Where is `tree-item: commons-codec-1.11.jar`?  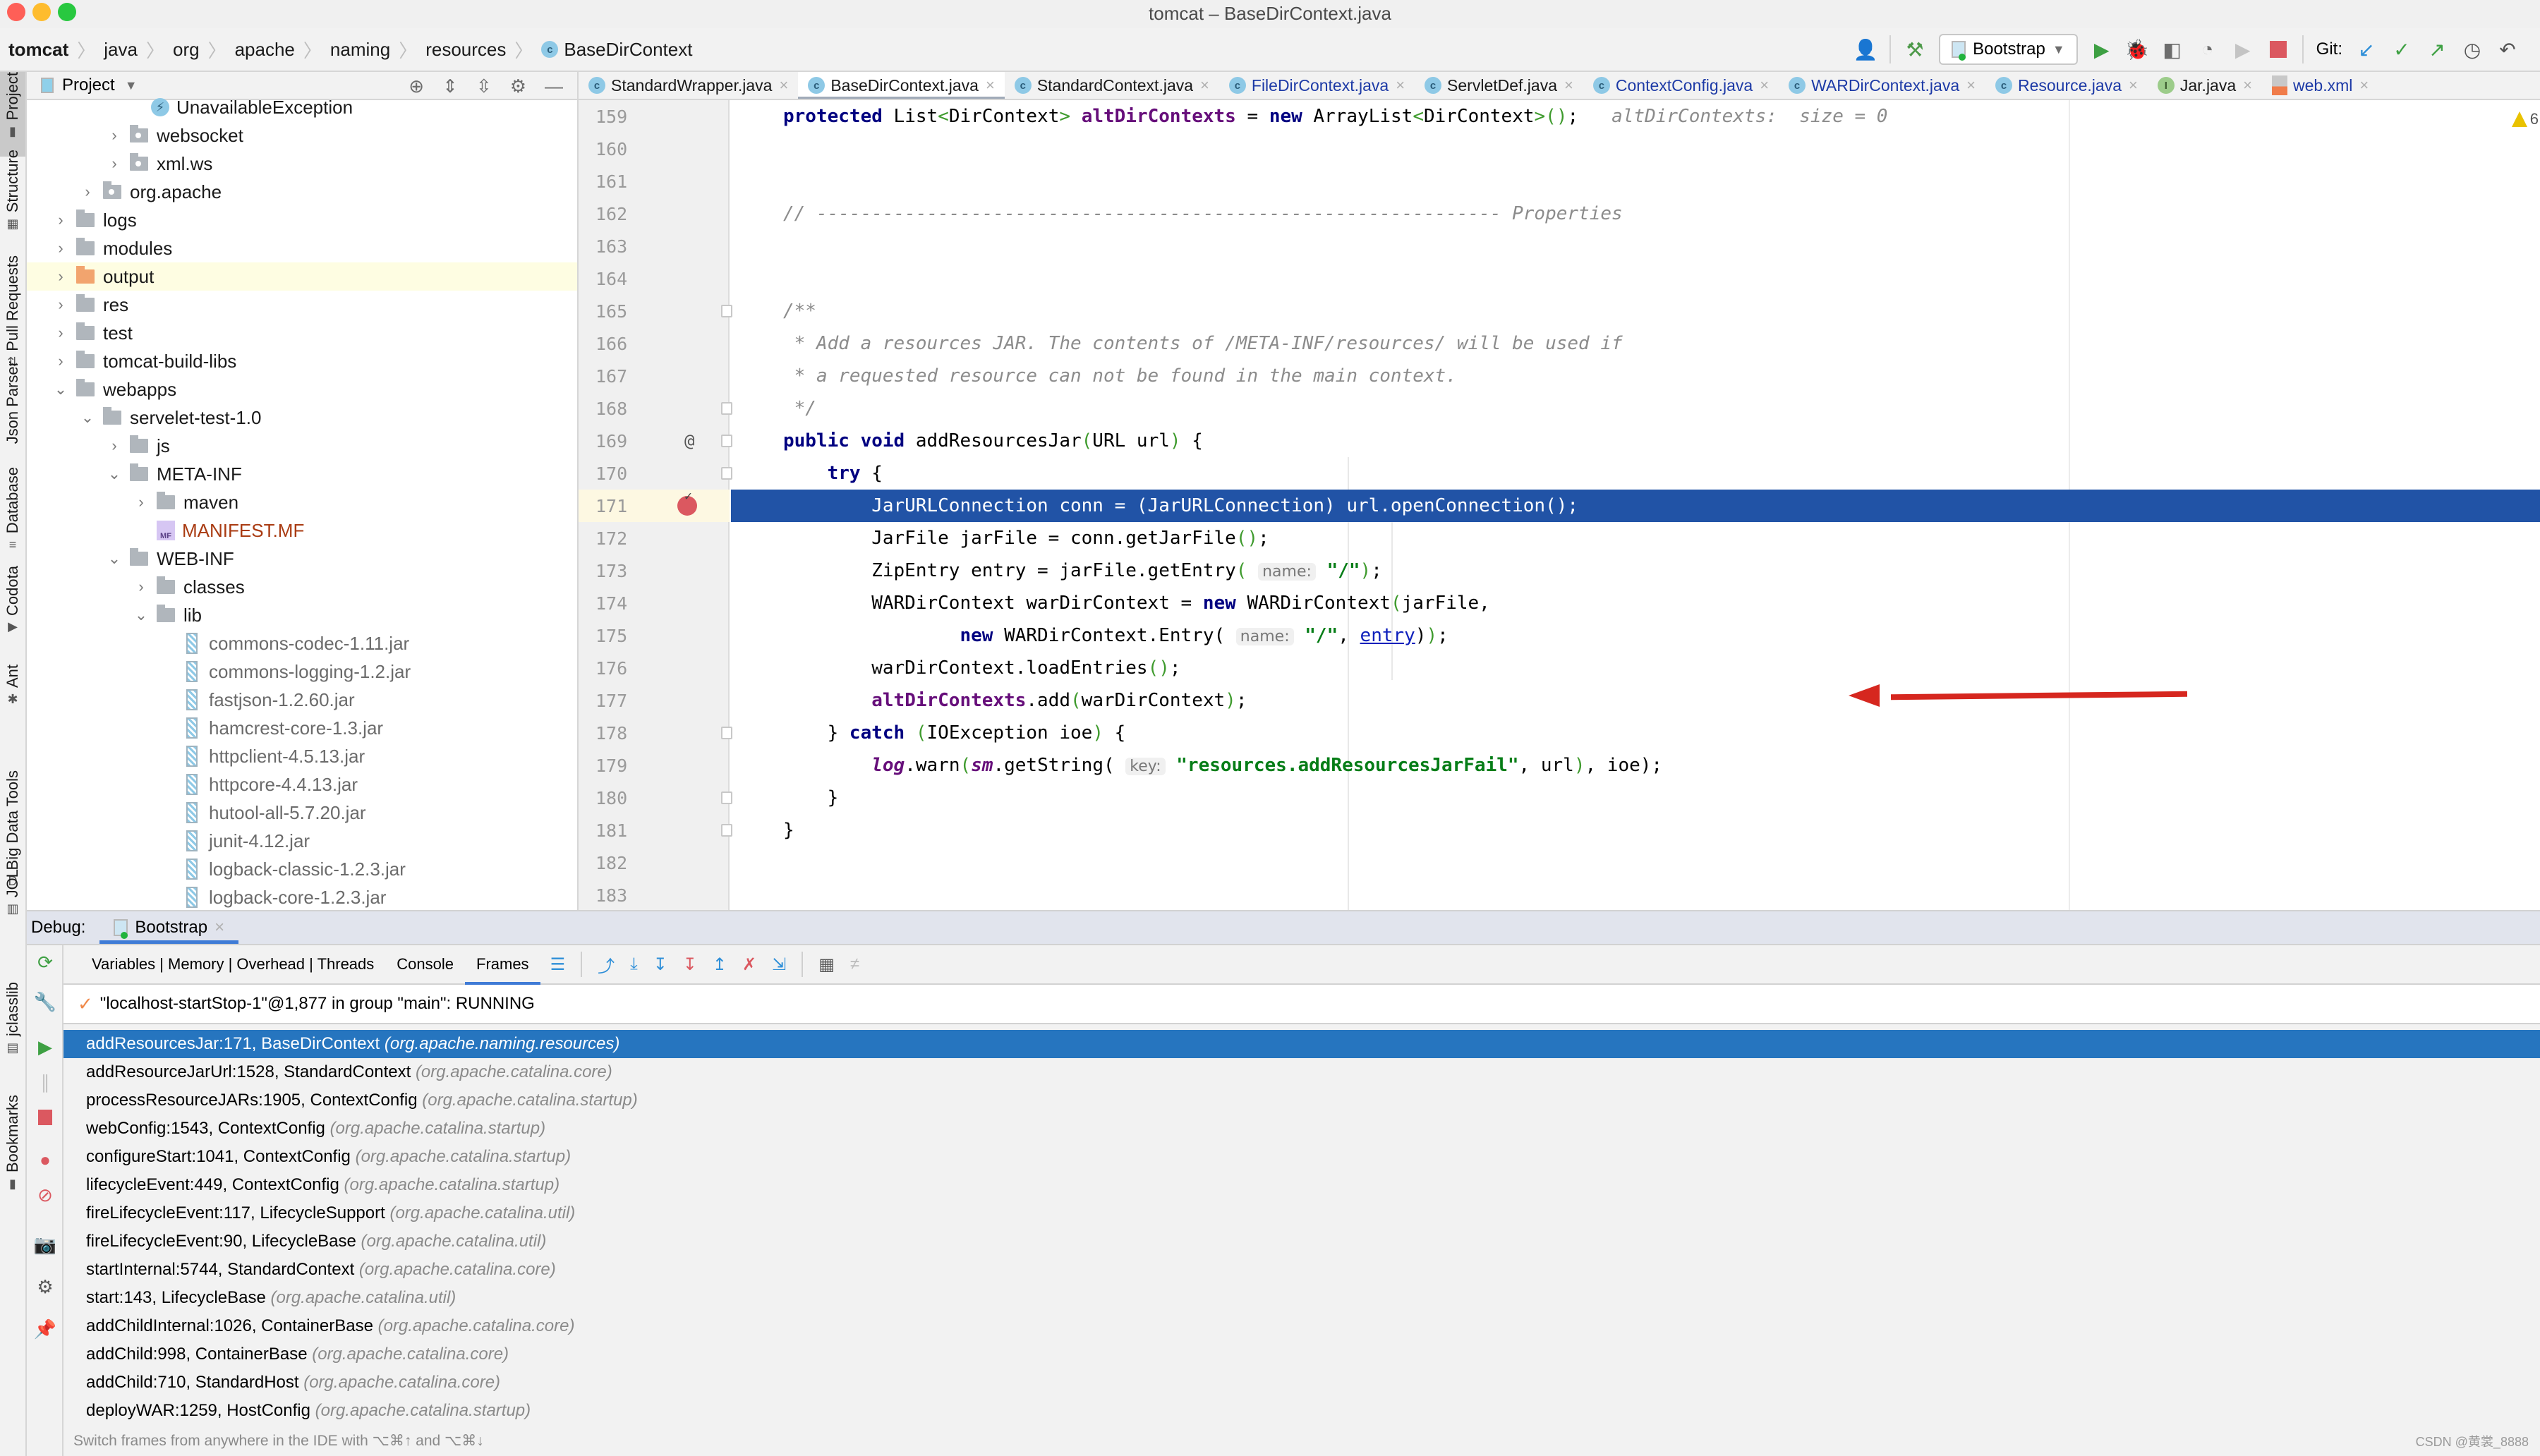 tree-item: commons-codec-1.11.jar is located at coordinates (302, 643).